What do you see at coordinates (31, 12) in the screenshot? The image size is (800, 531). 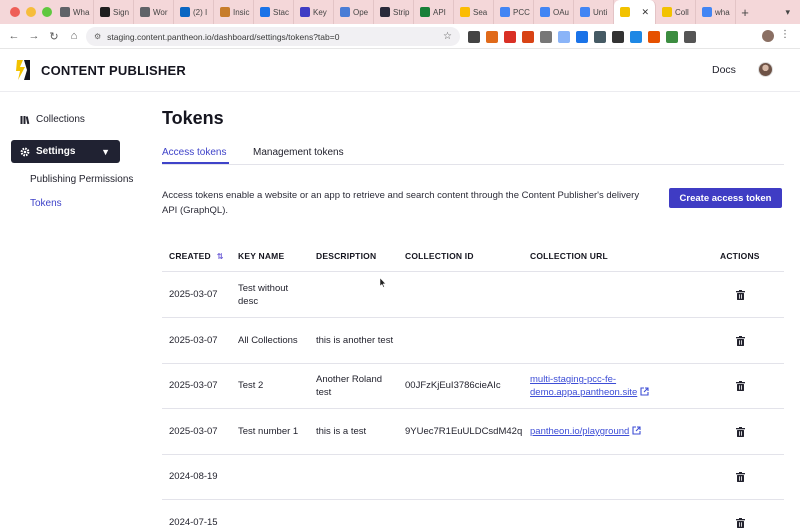 I see `minimize-window-button` at bounding box center [31, 12].